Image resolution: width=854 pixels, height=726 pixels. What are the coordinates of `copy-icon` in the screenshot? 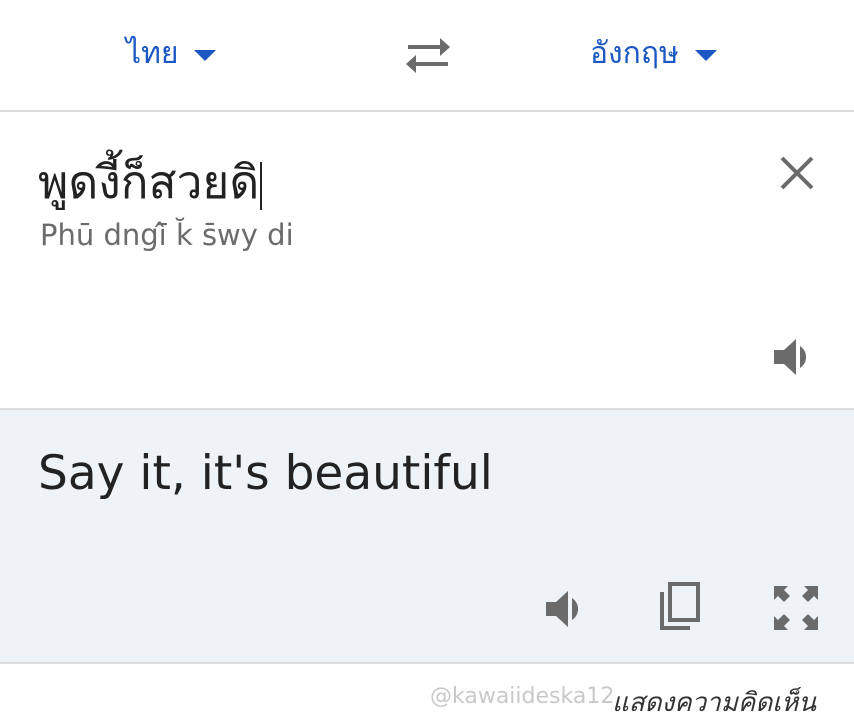 It's located at (680, 606).